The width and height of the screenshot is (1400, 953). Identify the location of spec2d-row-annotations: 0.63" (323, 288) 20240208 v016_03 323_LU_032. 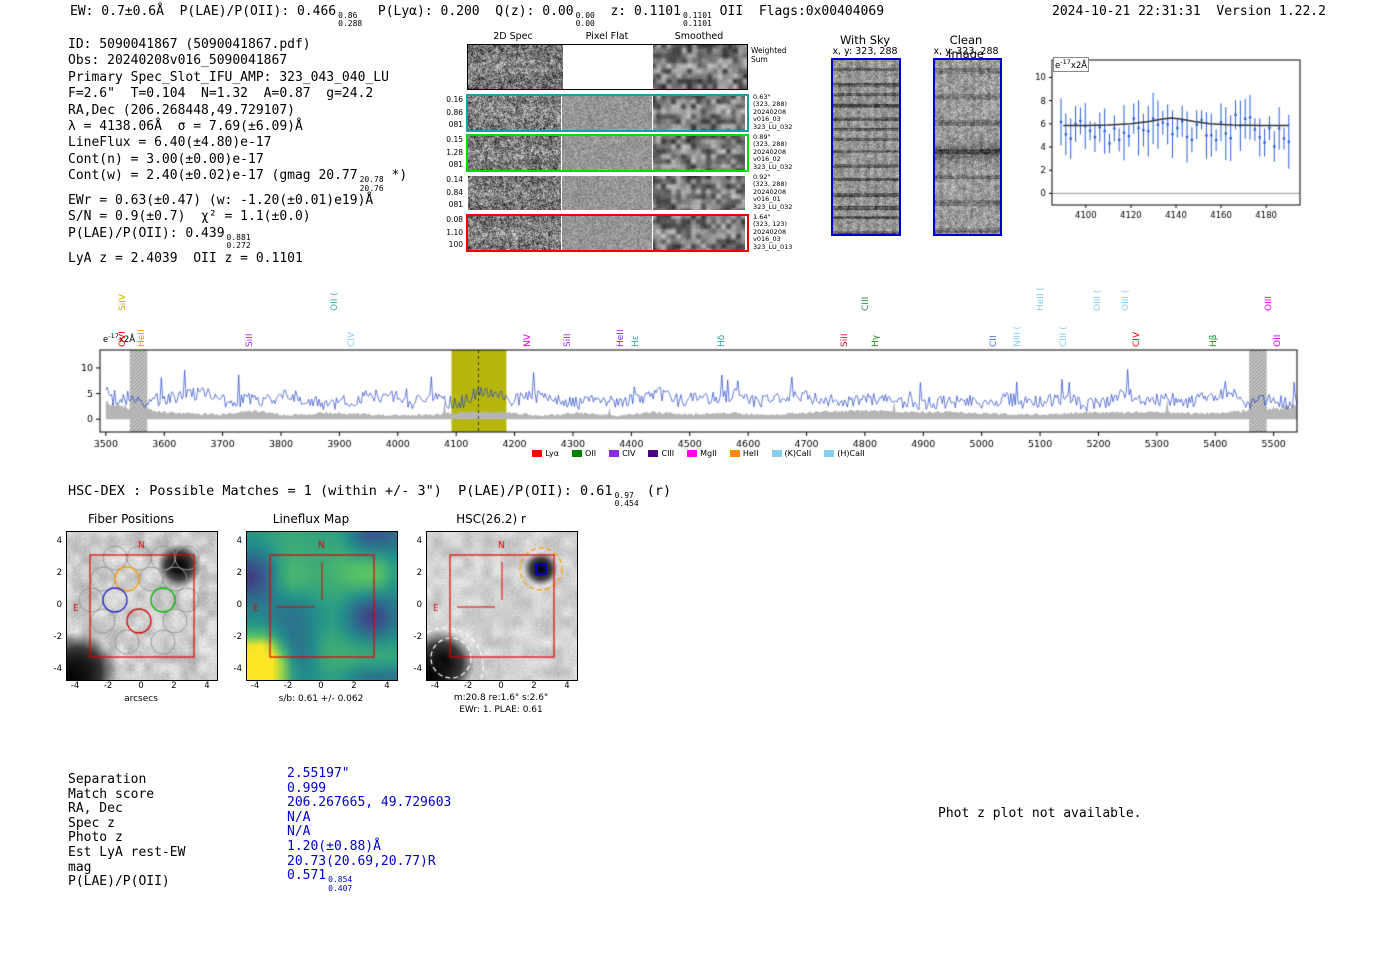
(773, 112).